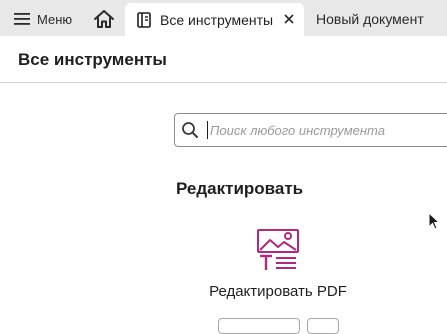 The height and width of the screenshot is (334, 447). What do you see at coordinates (104, 19) in the screenshot?
I see `home-icon` at bounding box center [104, 19].